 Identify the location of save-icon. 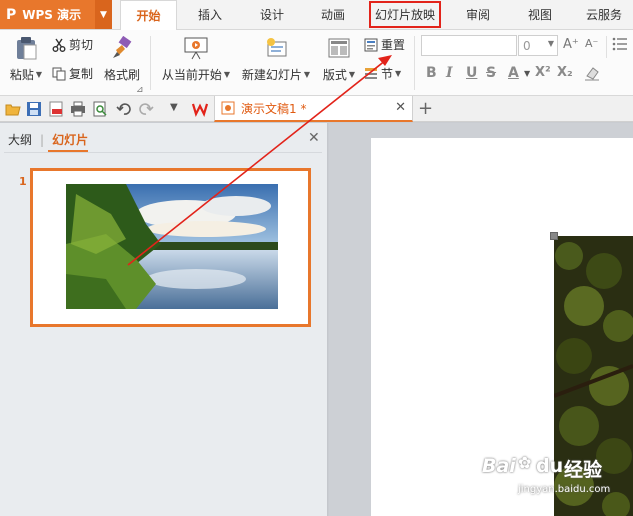
(34, 109).